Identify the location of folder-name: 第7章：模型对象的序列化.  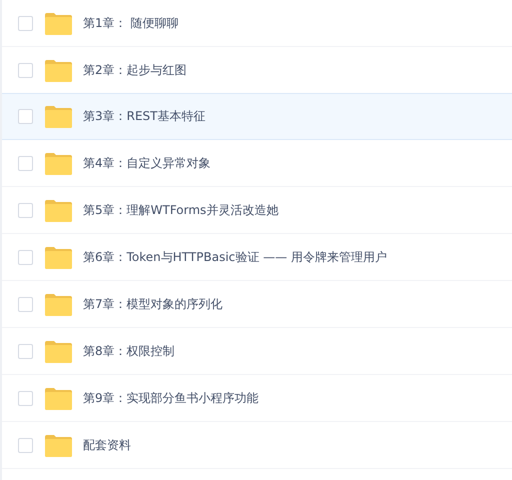
(153, 304).